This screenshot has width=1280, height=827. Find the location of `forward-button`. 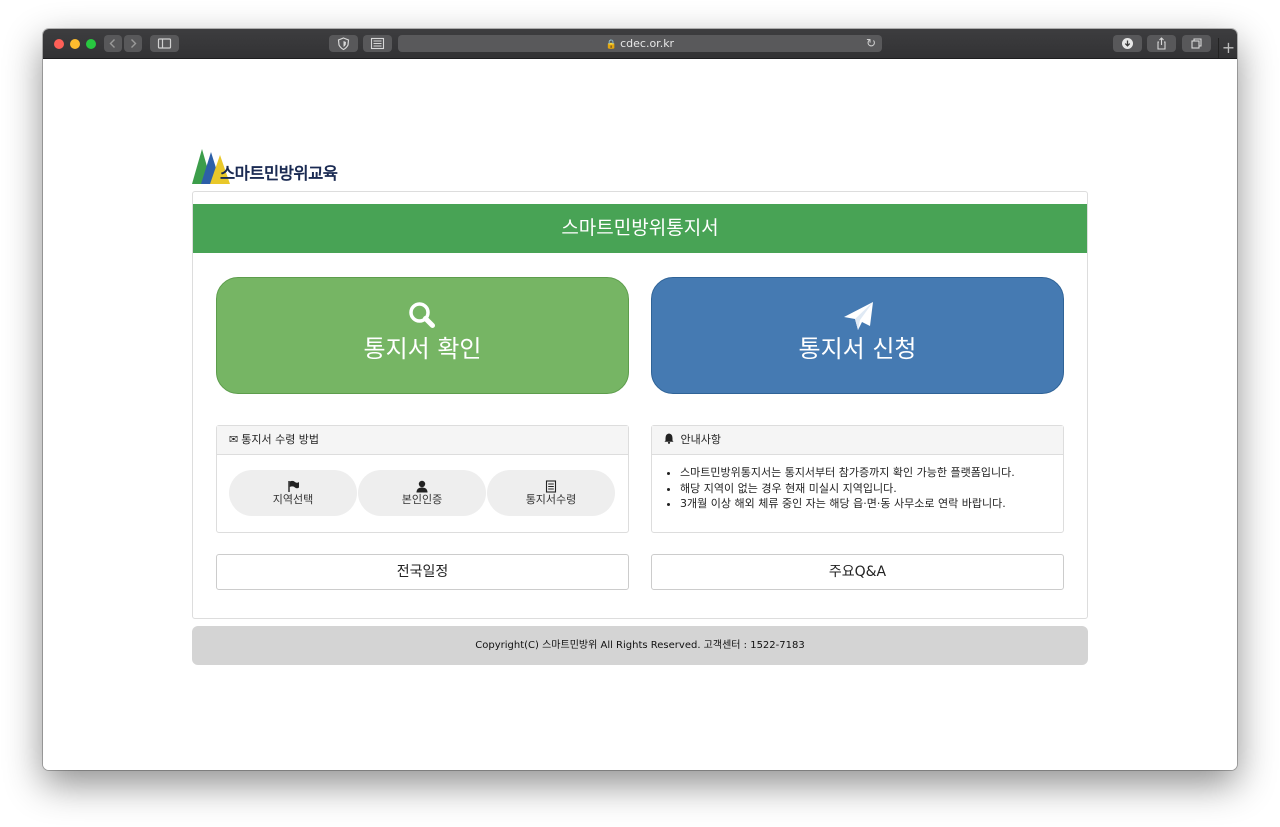

forward-button is located at coordinates (133, 43).